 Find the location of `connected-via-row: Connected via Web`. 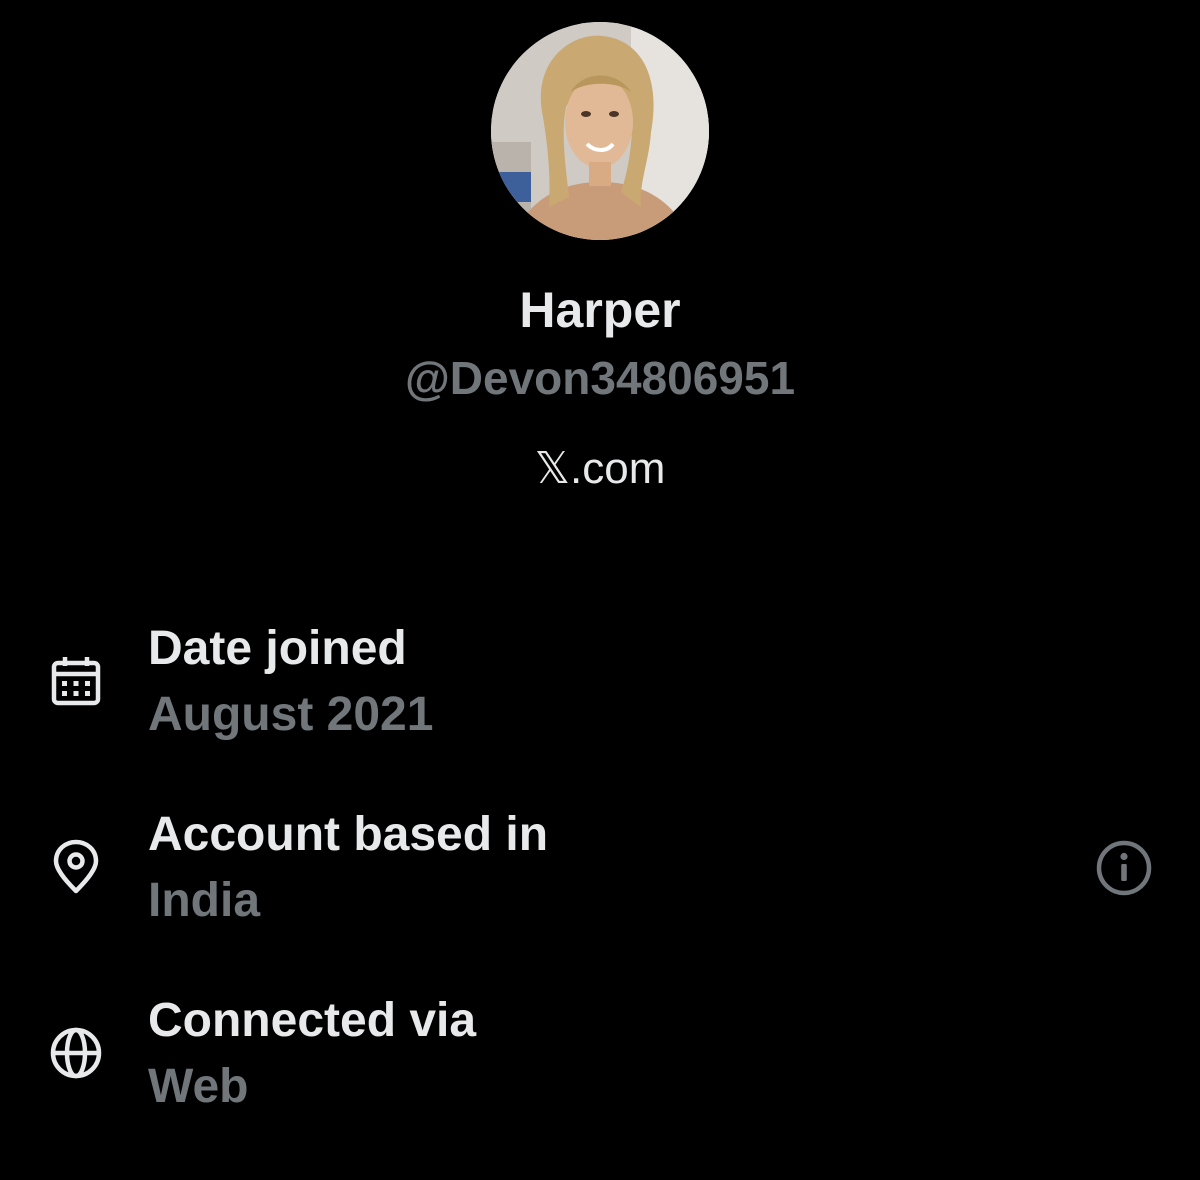

connected-via-row: Connected via Web is located at coordinates (600, 1057).